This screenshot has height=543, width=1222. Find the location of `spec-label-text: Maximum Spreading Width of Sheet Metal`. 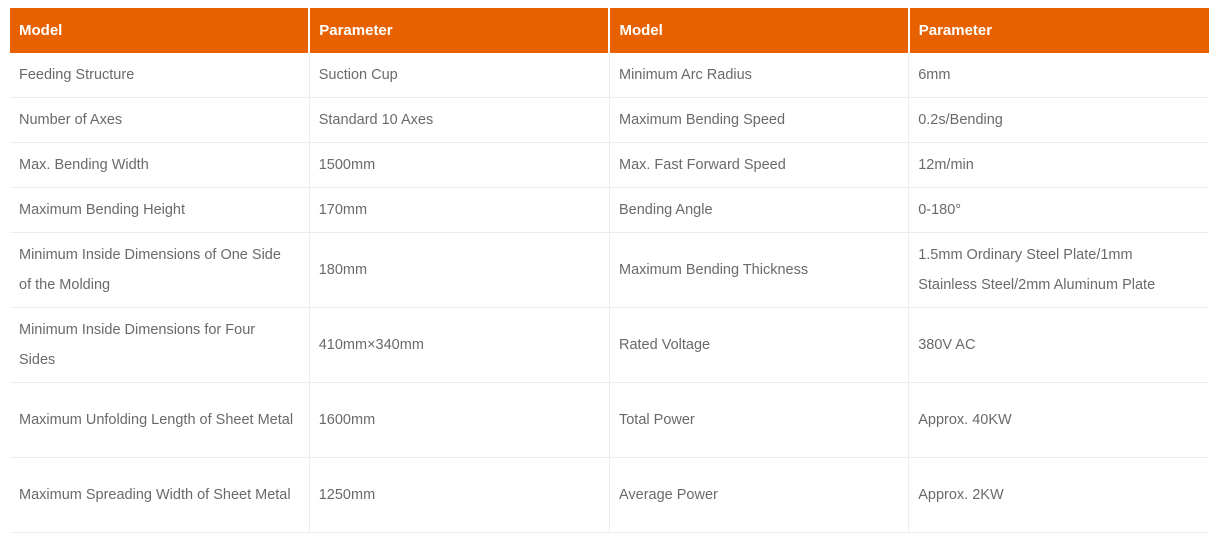

spec-label-text: Maximum Spreading Width of Sheet Metal is located at coordinates (155, 495).